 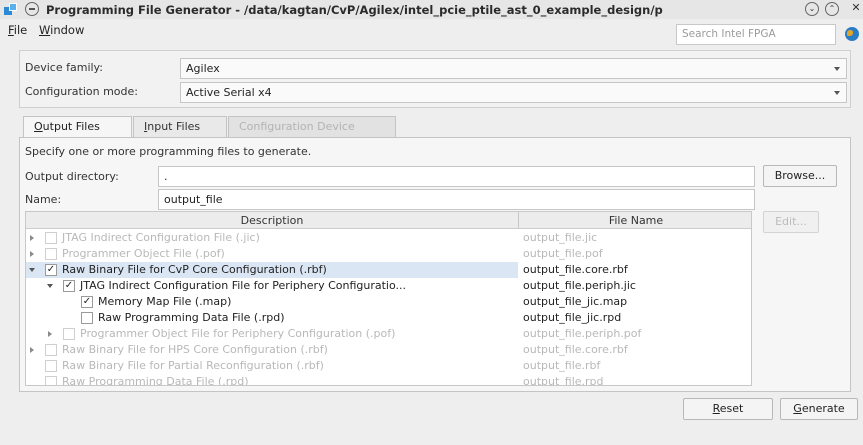 I want to click on row-file-name: output_file.periph.jic, so click(x=579, y=285).